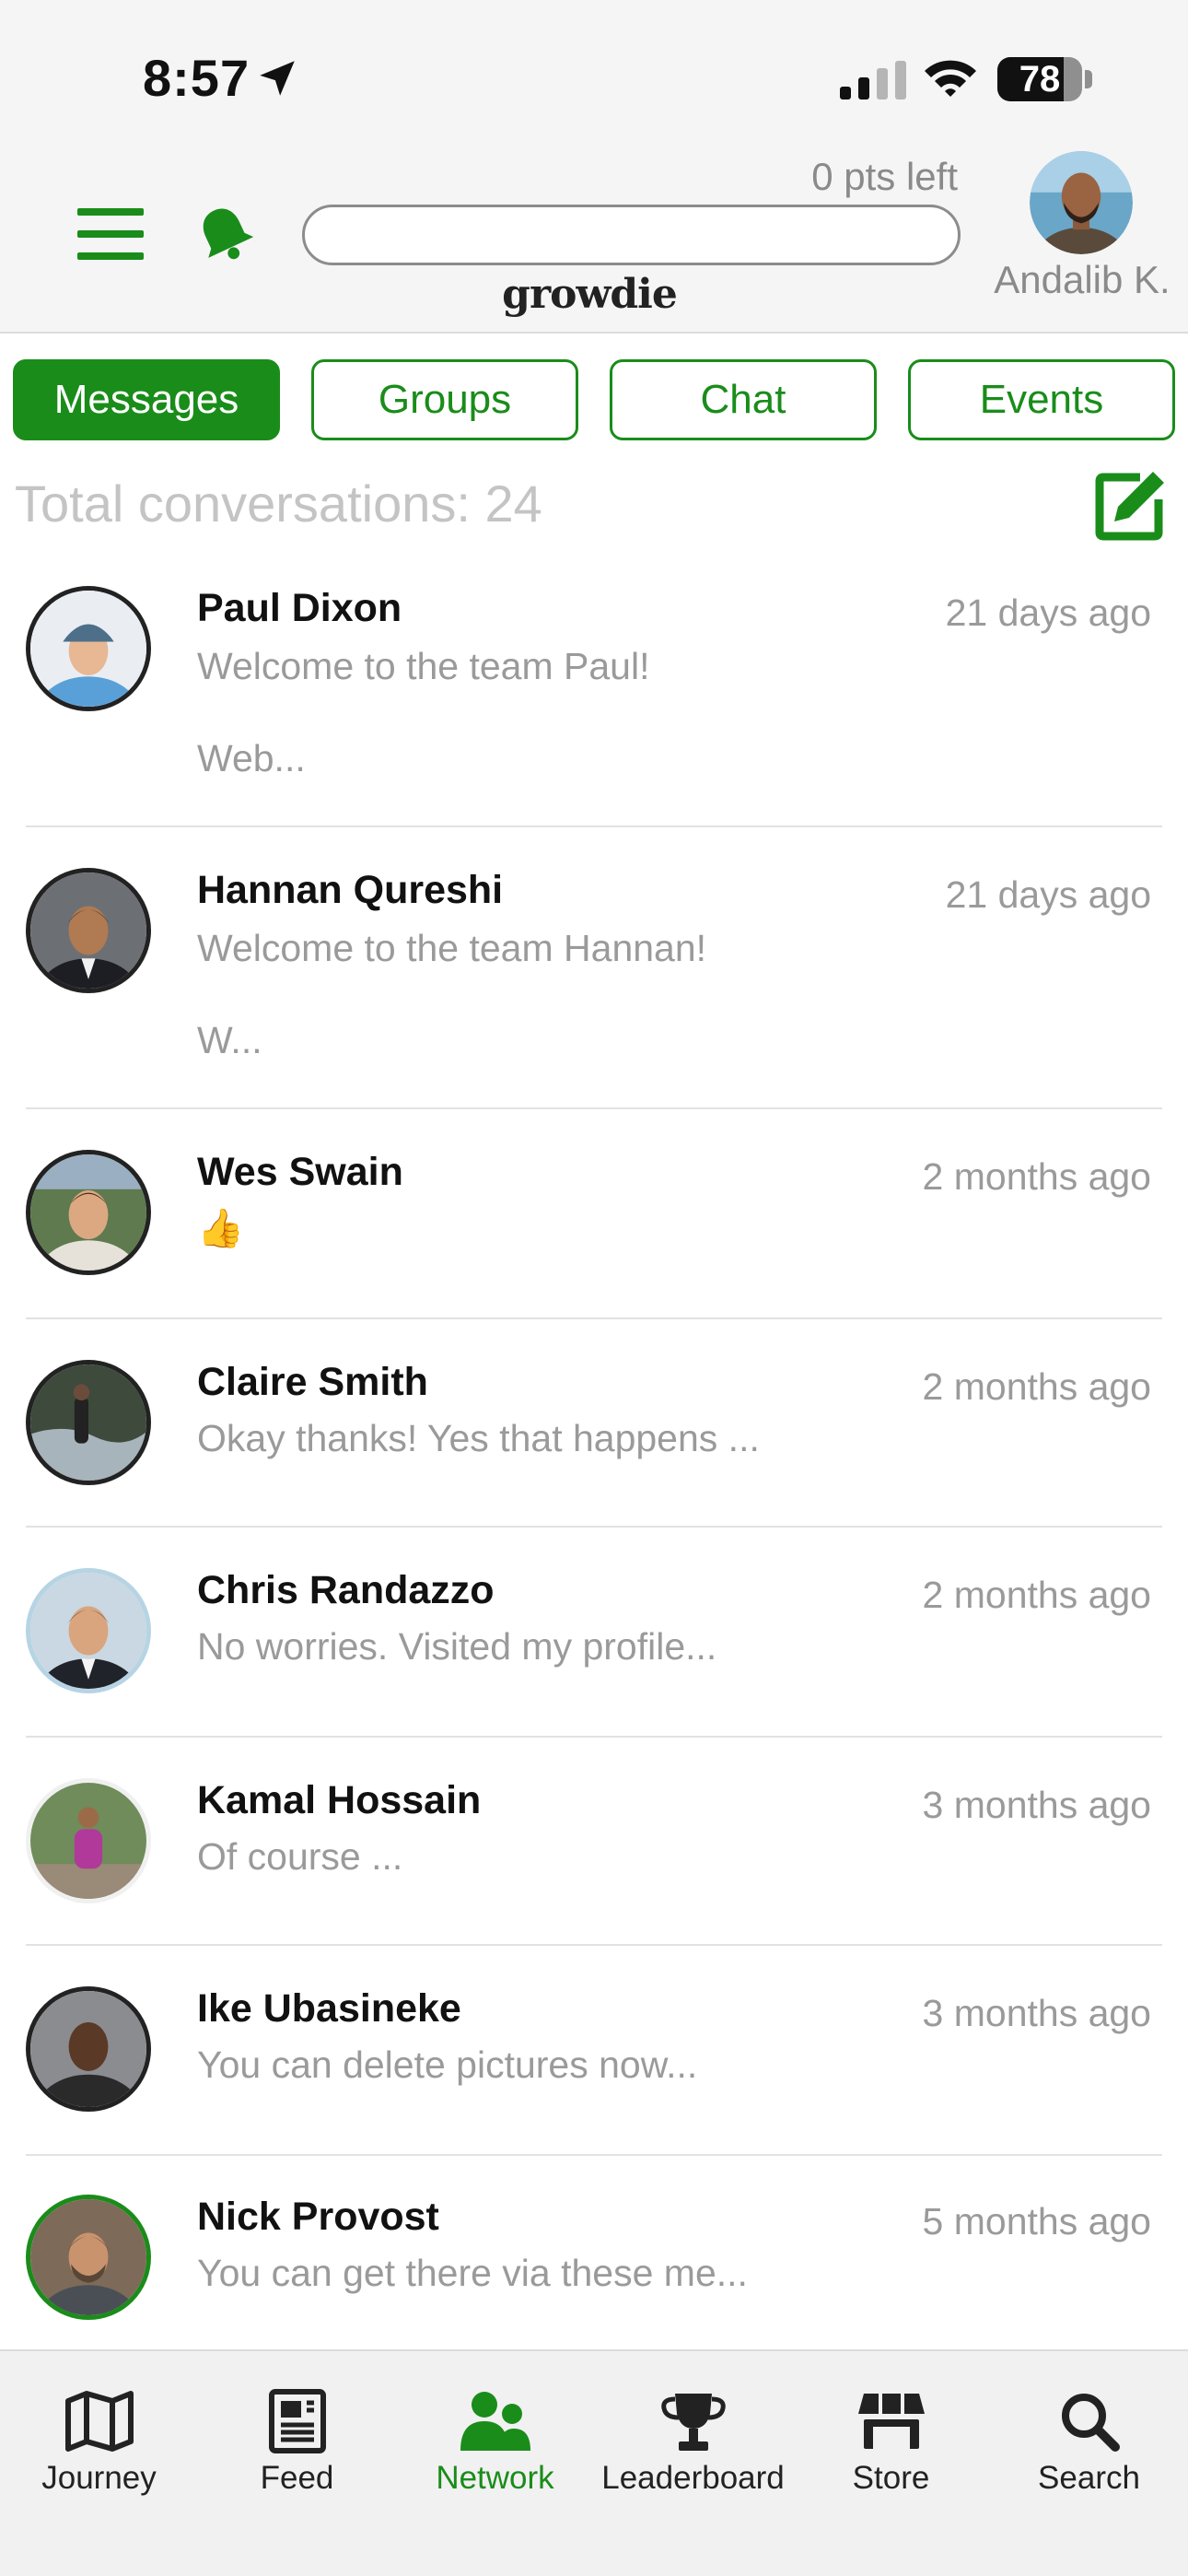  What do you see at coordinates (951, 78) in the screenshot?
I see `wifi-icon` at bounding box center [951, 78].